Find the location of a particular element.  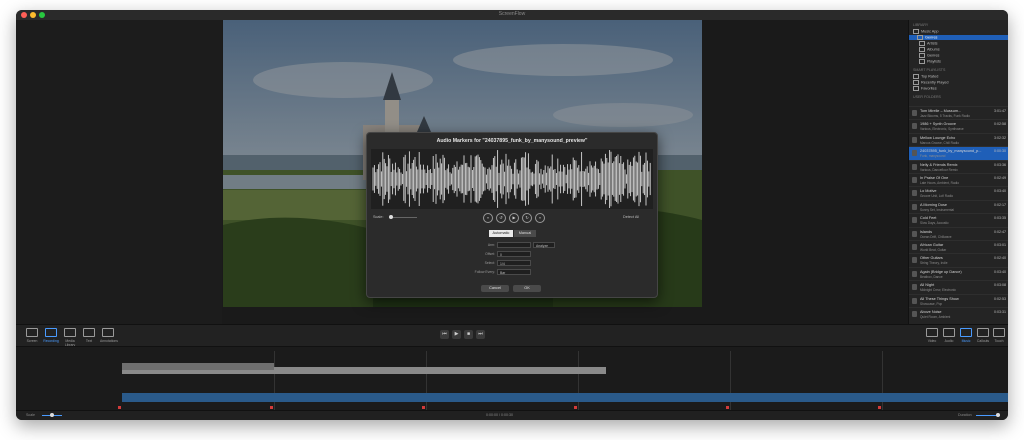

track-subtitle: Late Hours, Ambient, Radio is located at coordinates (939, 183).